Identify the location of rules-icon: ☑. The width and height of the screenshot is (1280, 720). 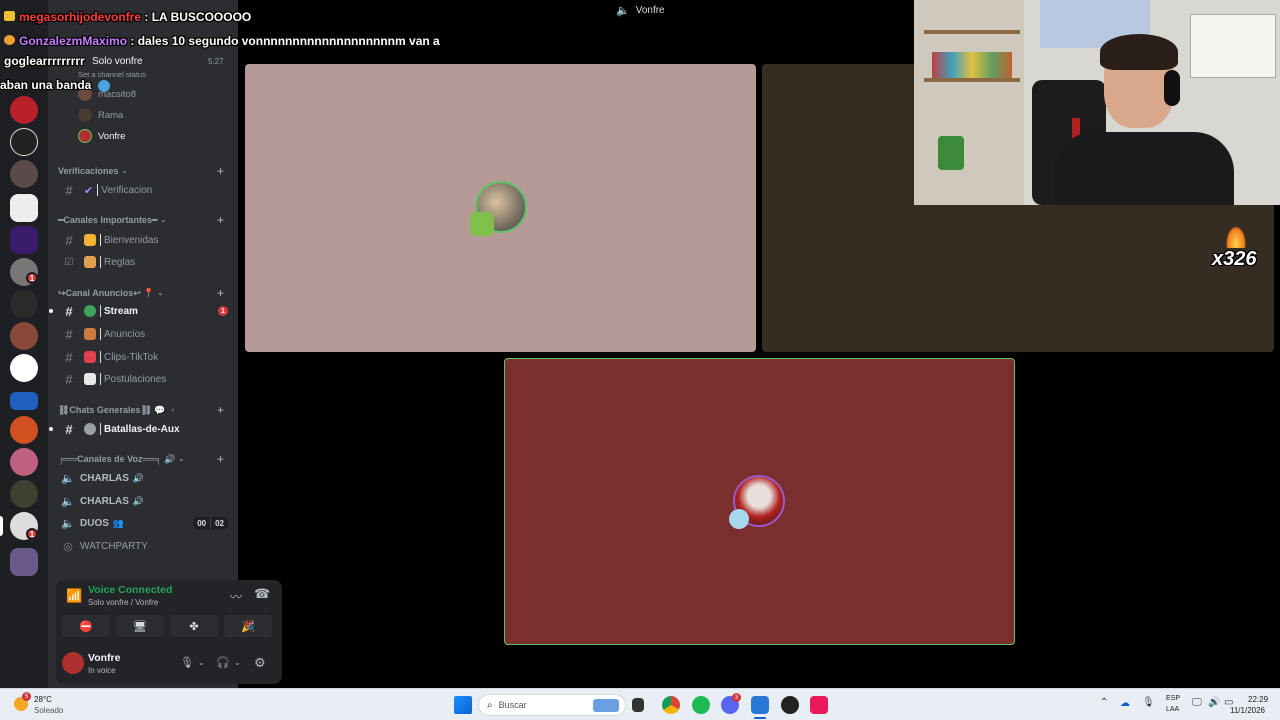
(69, 262).